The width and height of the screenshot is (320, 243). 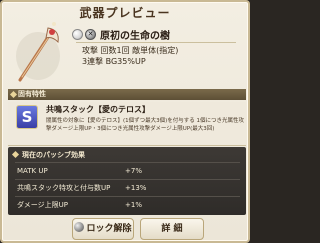 I want to click on dialog-title: 武器プレビュー, so click(x=125, y=13).